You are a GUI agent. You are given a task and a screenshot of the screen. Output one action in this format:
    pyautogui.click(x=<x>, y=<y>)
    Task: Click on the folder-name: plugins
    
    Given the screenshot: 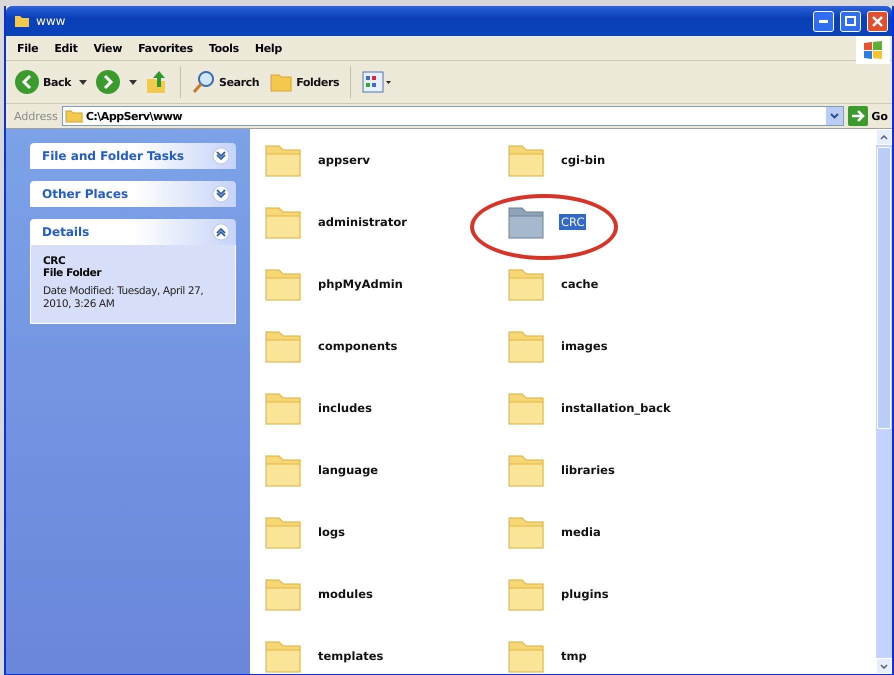 What is the action you would take?
    pyautogui.click(x=585, y=594)
    